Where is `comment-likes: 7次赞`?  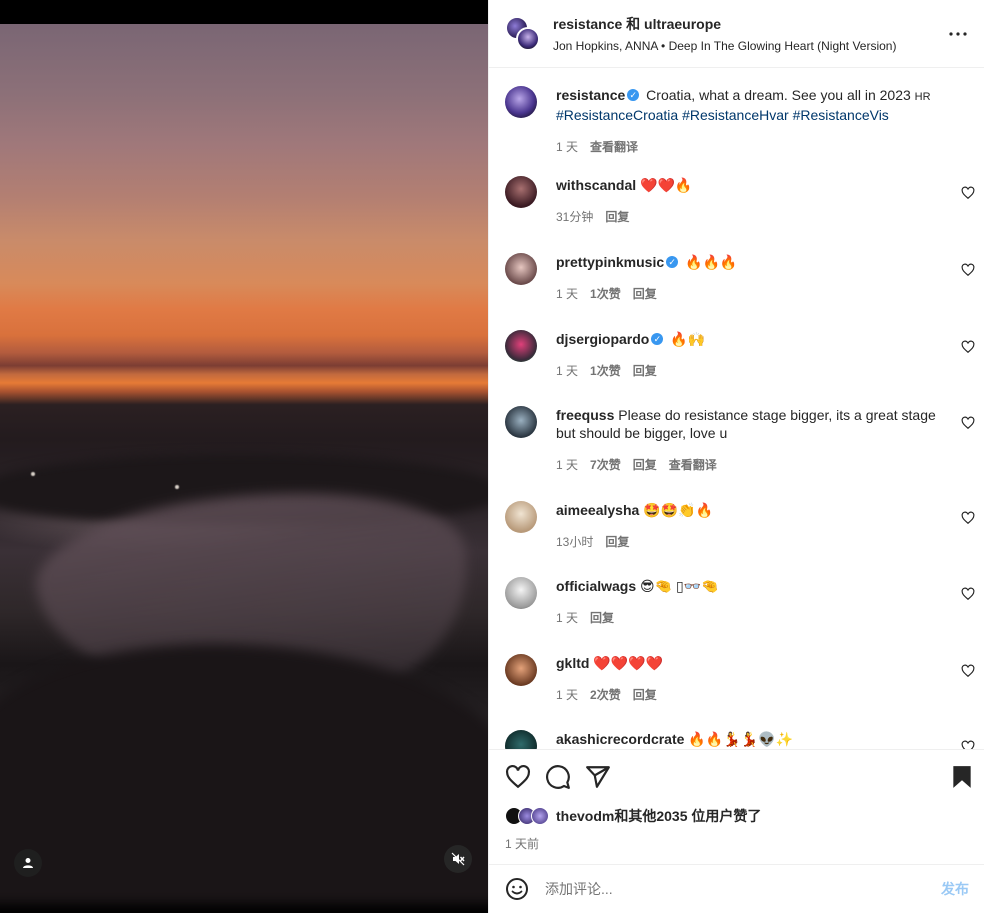 comment-likes: 7次赞 is located at coordinates (605, 464).